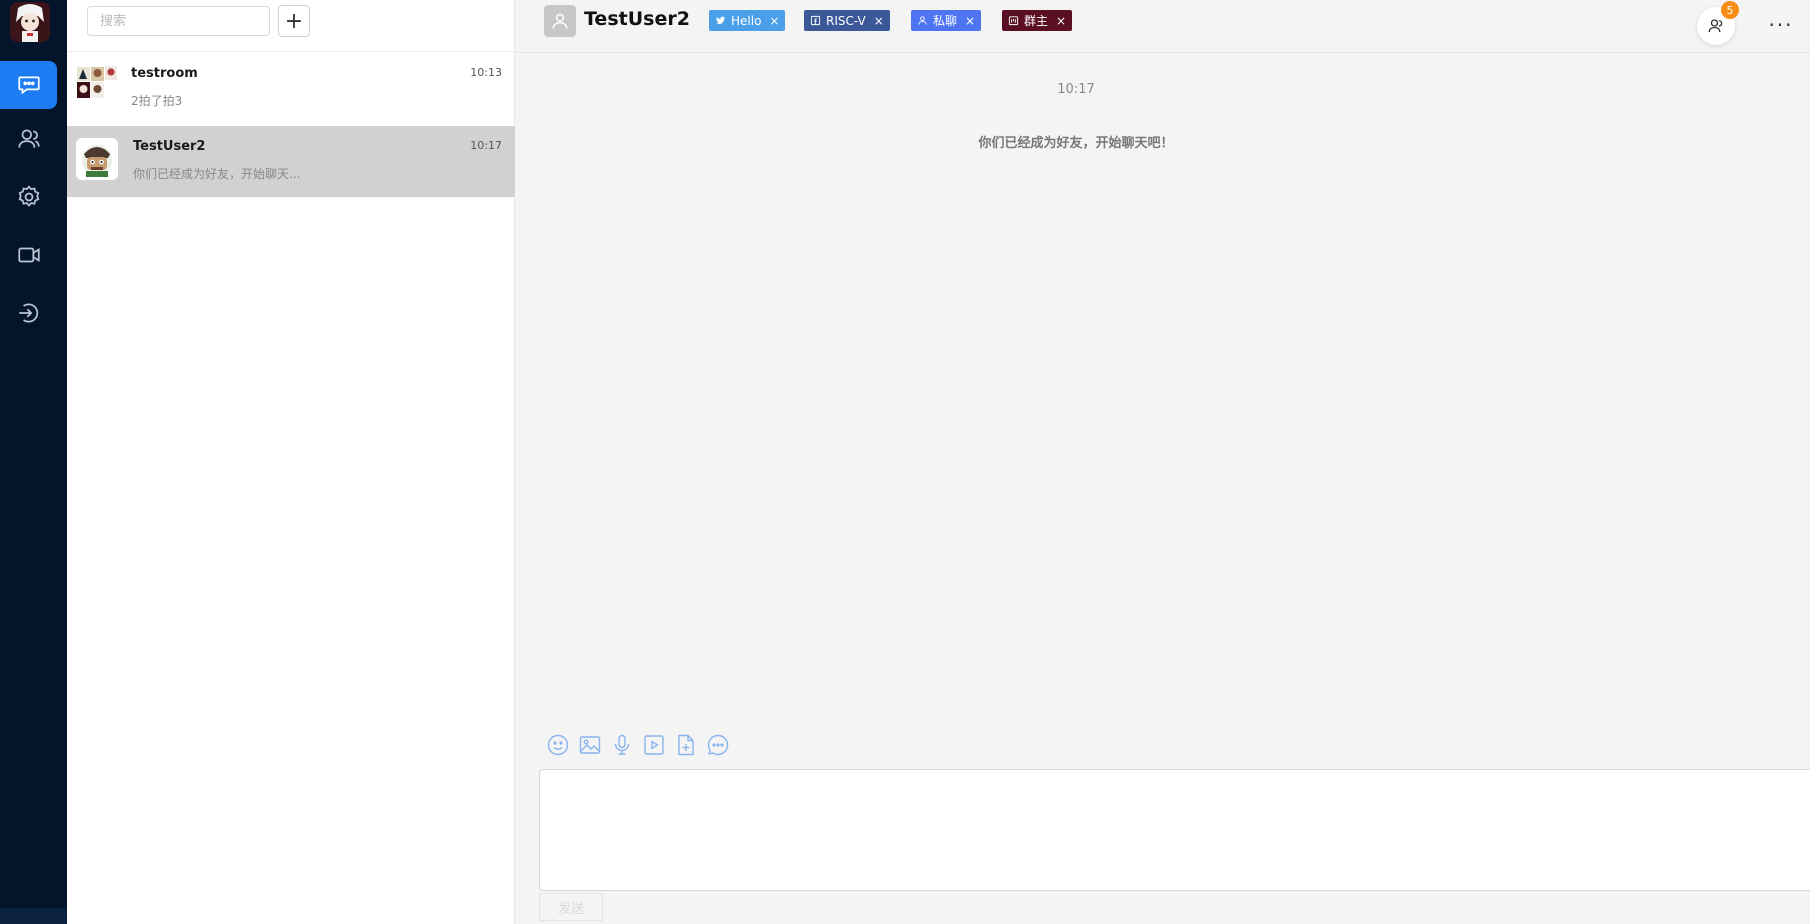 The width and height of the screenshot is (1810, 924). I want to click on peer-avatar, so click(560, 21).